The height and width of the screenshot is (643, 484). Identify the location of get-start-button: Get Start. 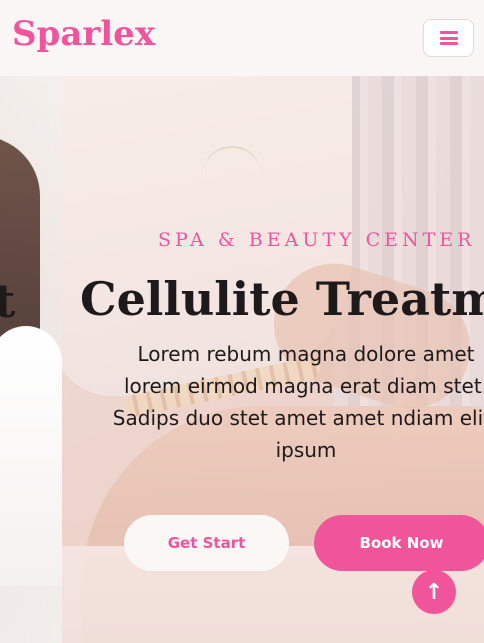
(206, 543).